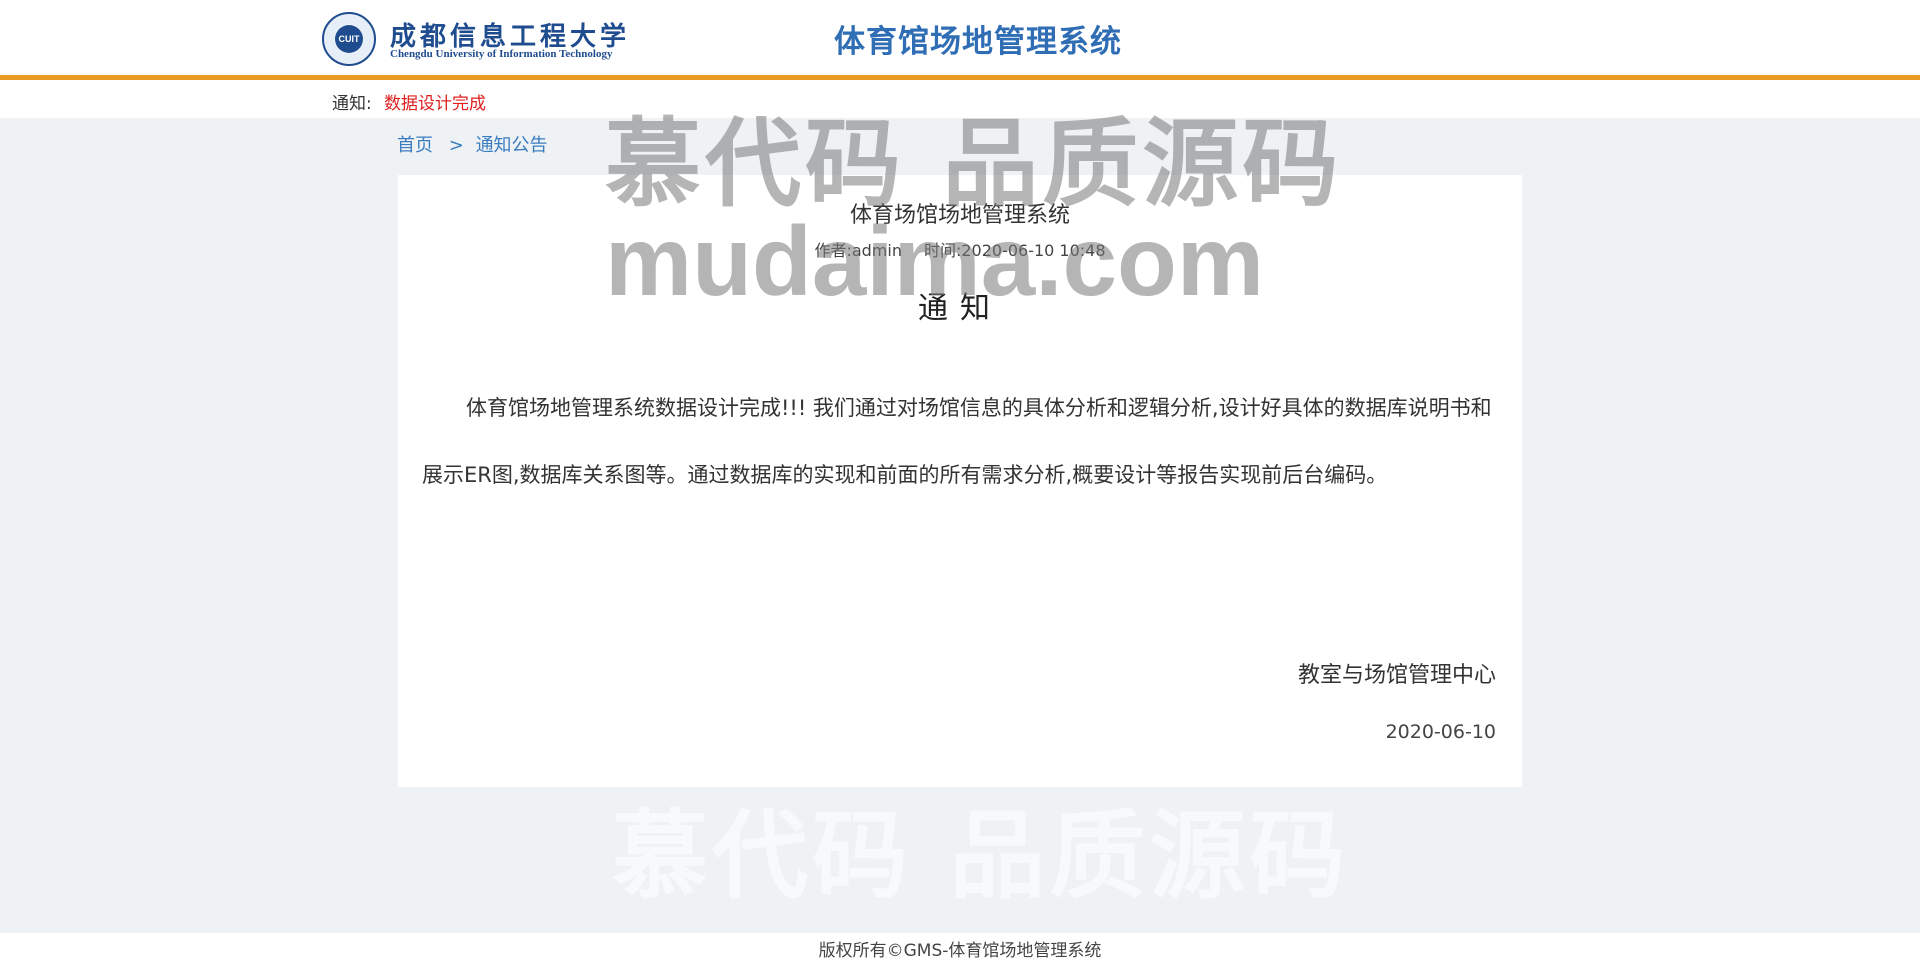 This screenshot has width=1920, height=969. I want to click on article-author: 作者:admin, so click(858, 250).